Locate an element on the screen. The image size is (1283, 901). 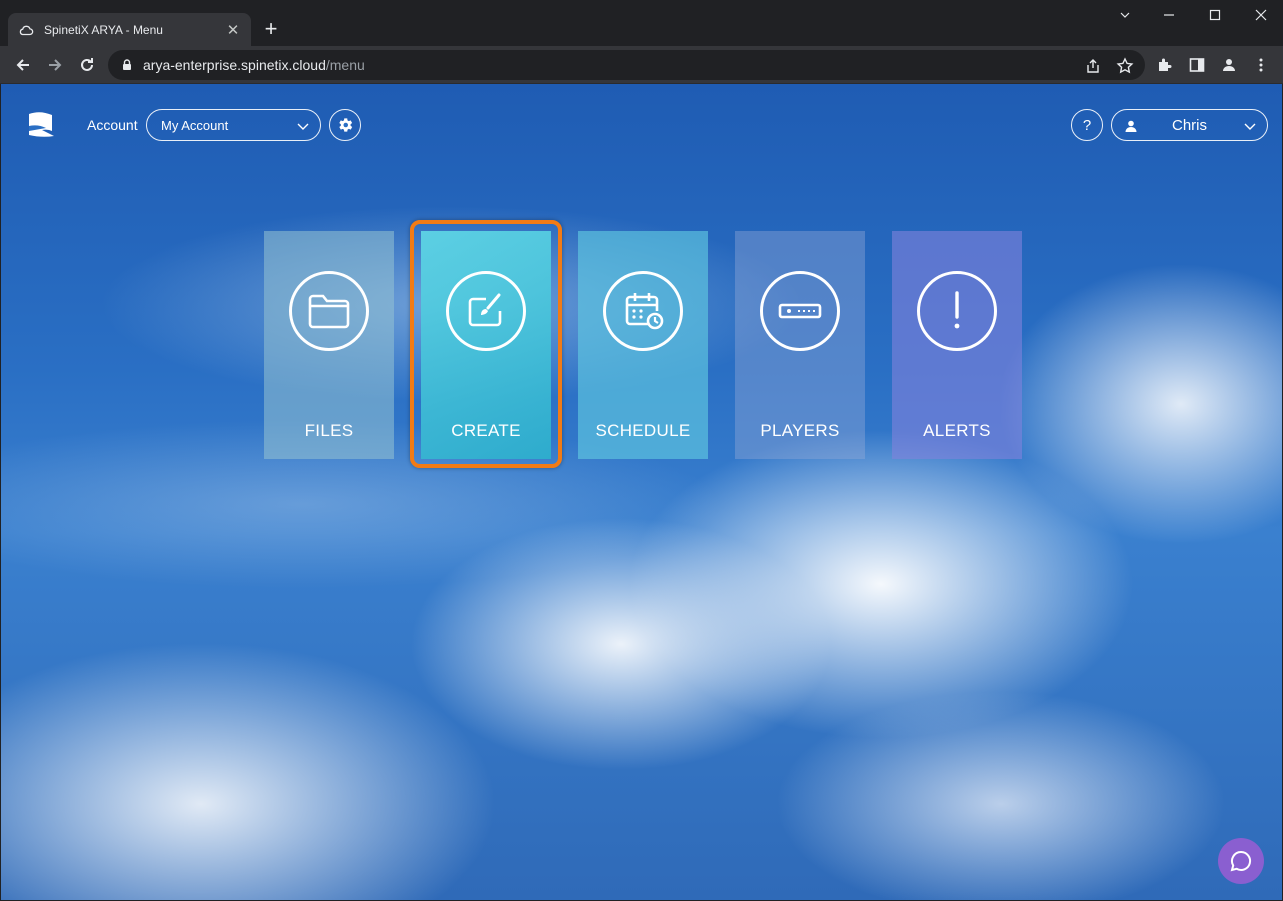
forward-button is located at coordinates (55, 65).